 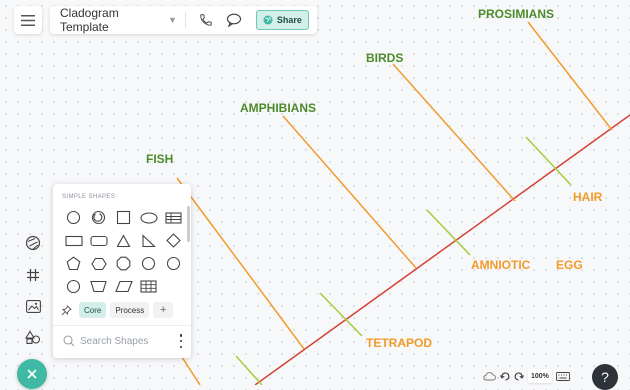 What do you see at coordinates (148, 263) in the screenshot?
I see `shape-circle-alt` at bounding box center [148, 263].